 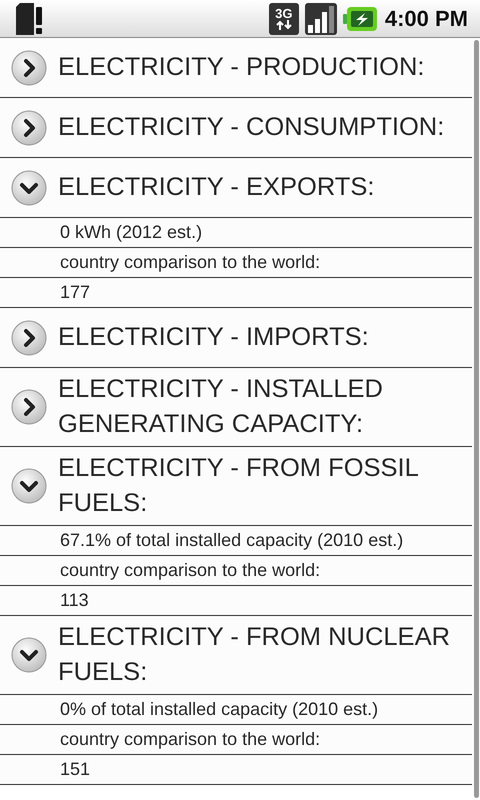 I want to click on sd-card-alert-icon, so click(x=29, y=18).